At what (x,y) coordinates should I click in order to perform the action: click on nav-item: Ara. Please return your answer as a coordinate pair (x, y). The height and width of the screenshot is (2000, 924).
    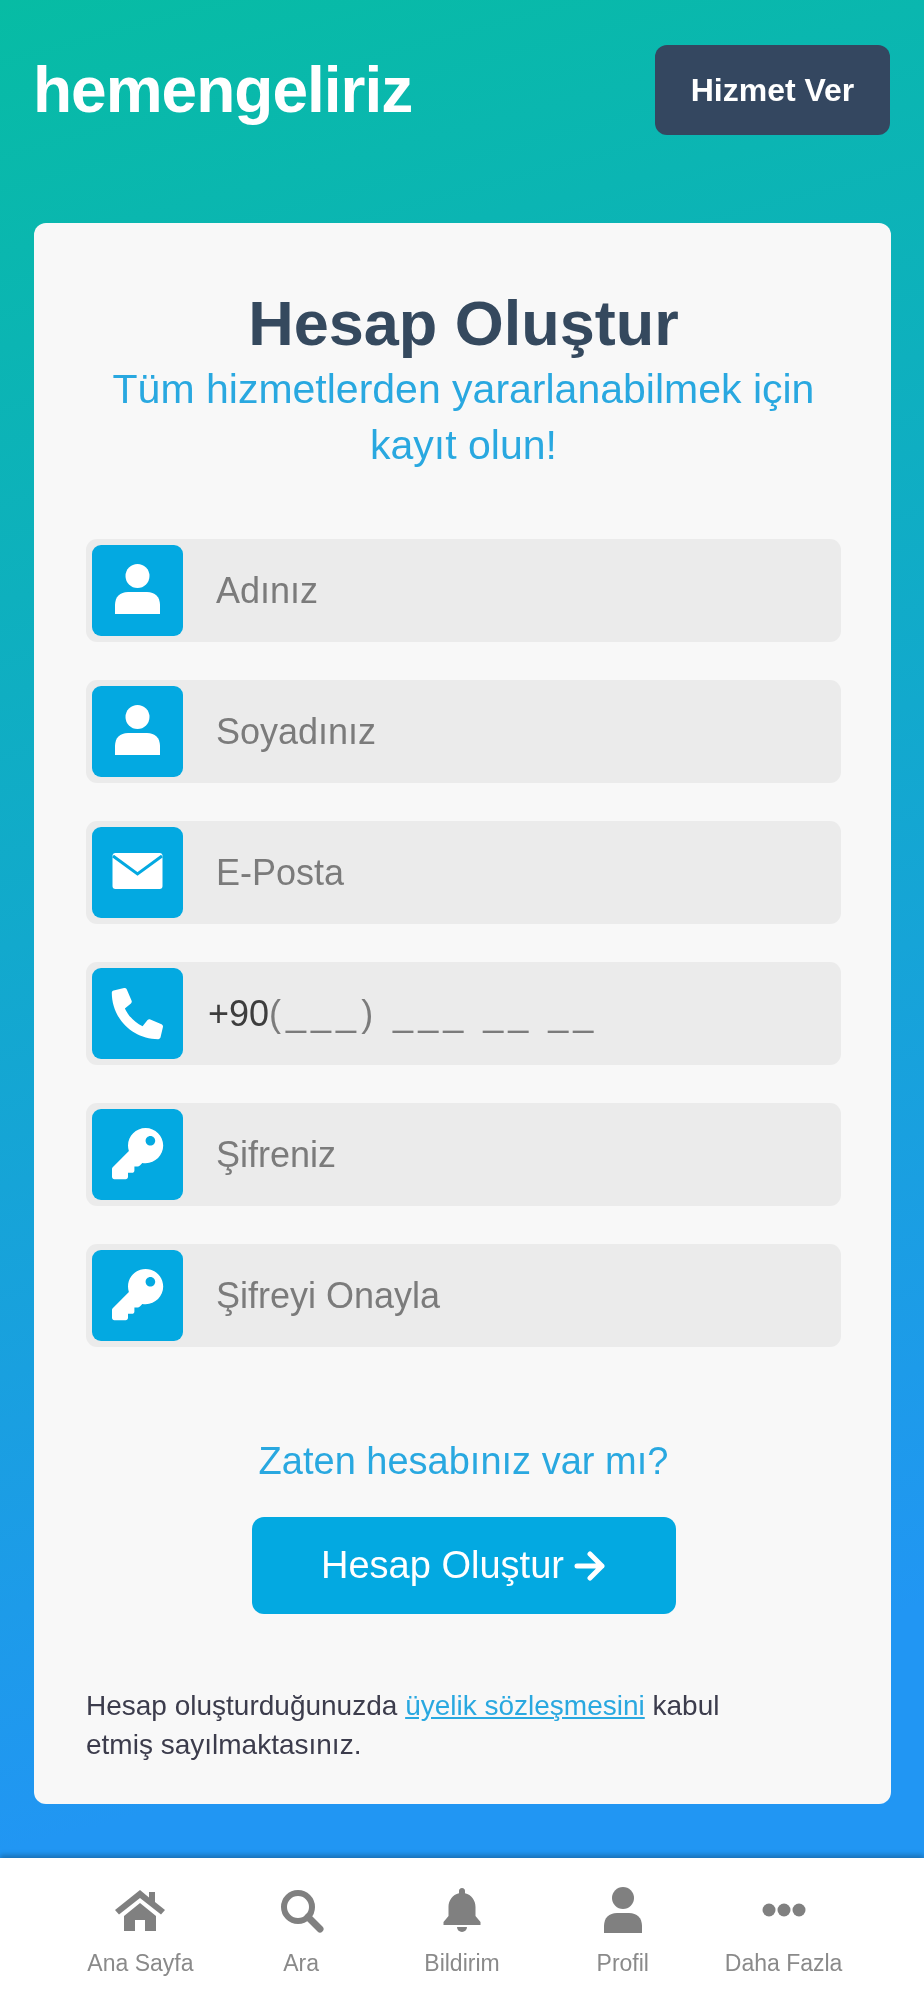
    Looking at the image, I should click on (301, 1932).